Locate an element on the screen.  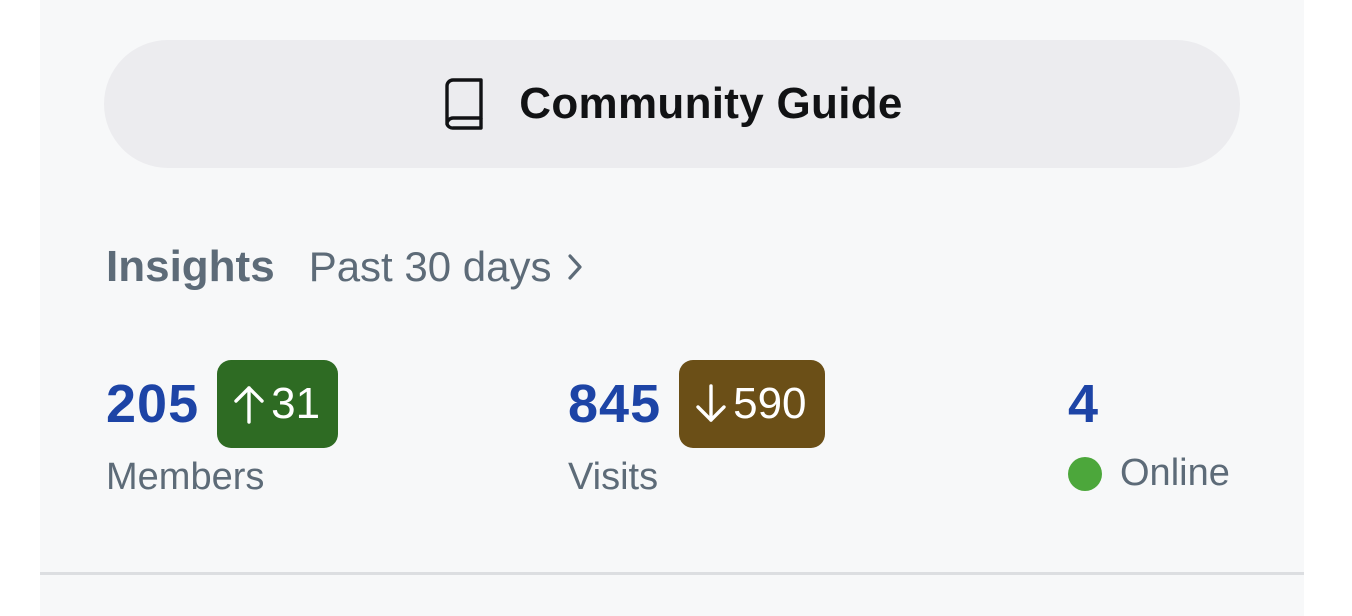
visits-change-badge: 590 is located at coordinates (752, 404).